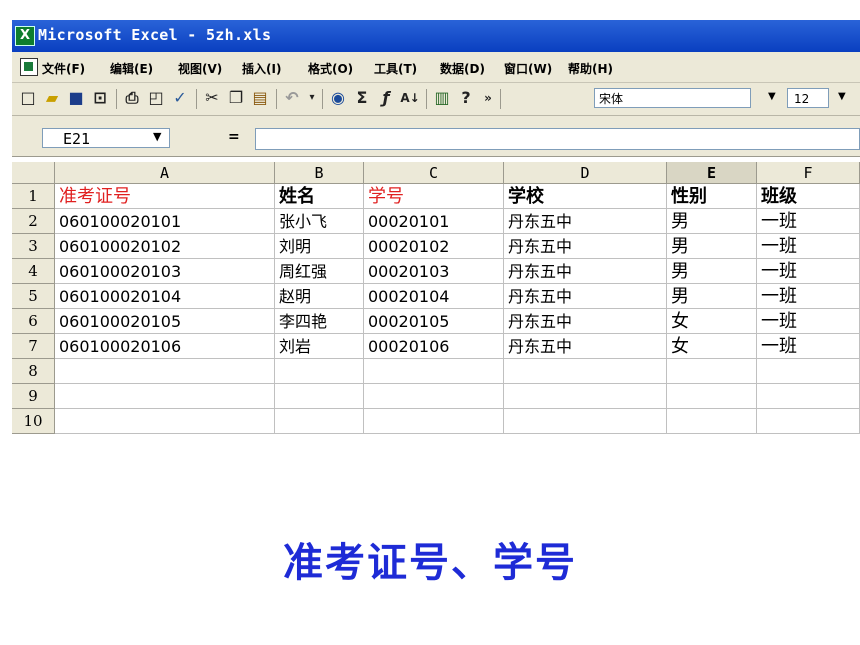 The image size is (860, 645). I want to click on cell-a5: 060100020104, so click(165, 296).